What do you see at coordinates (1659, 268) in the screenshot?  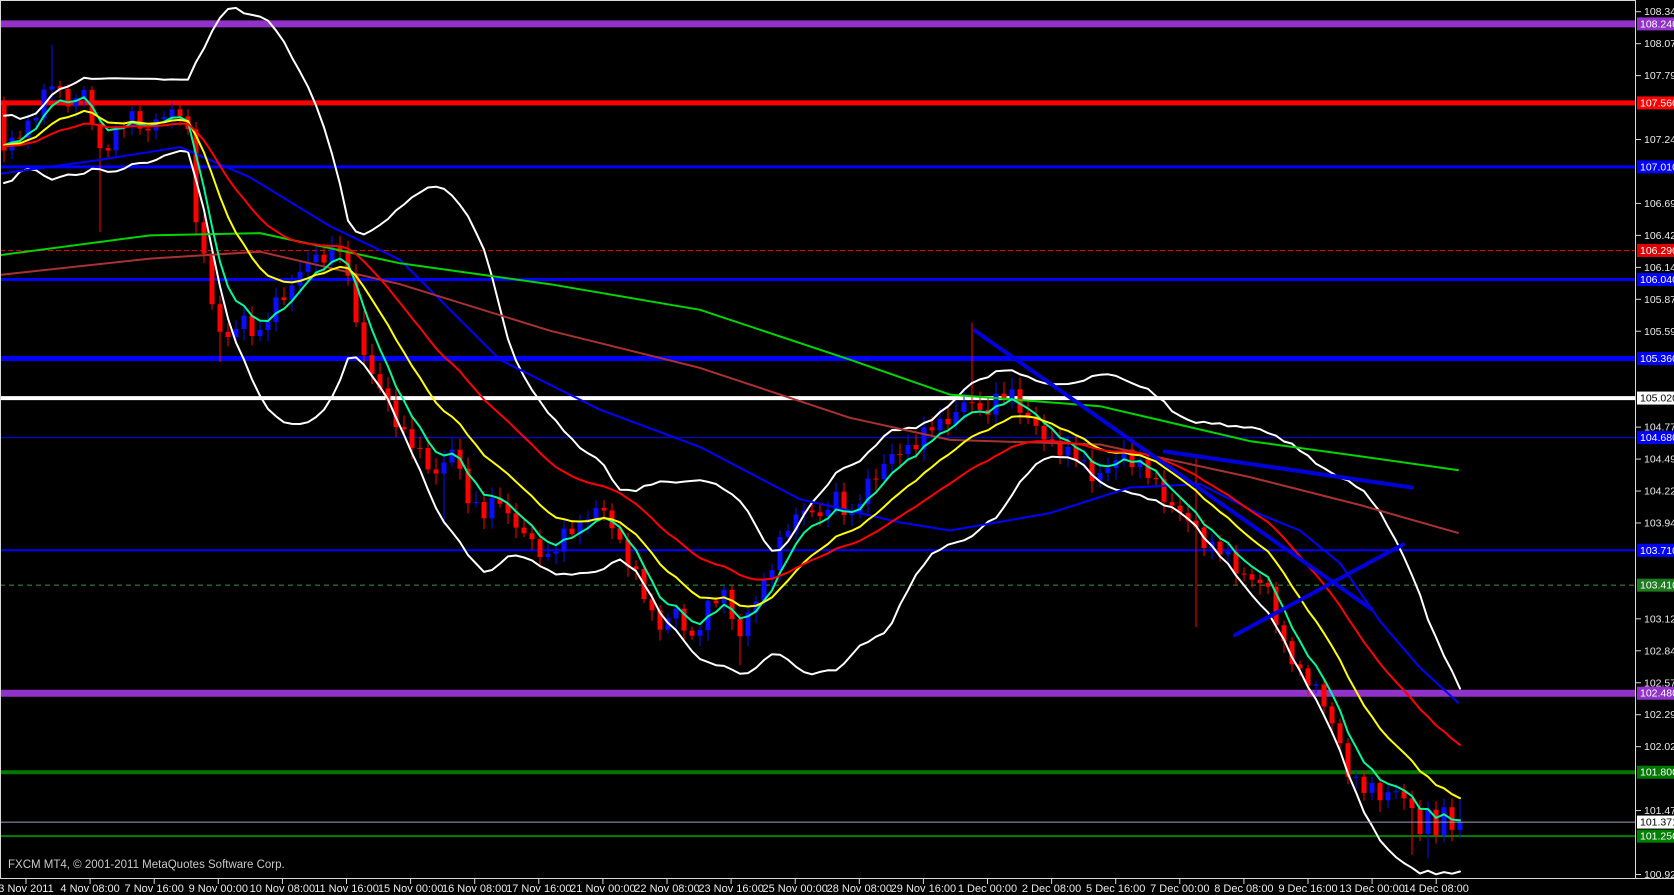 I see `price-tick-label: 106.145` at bounding box center [1659, 268].